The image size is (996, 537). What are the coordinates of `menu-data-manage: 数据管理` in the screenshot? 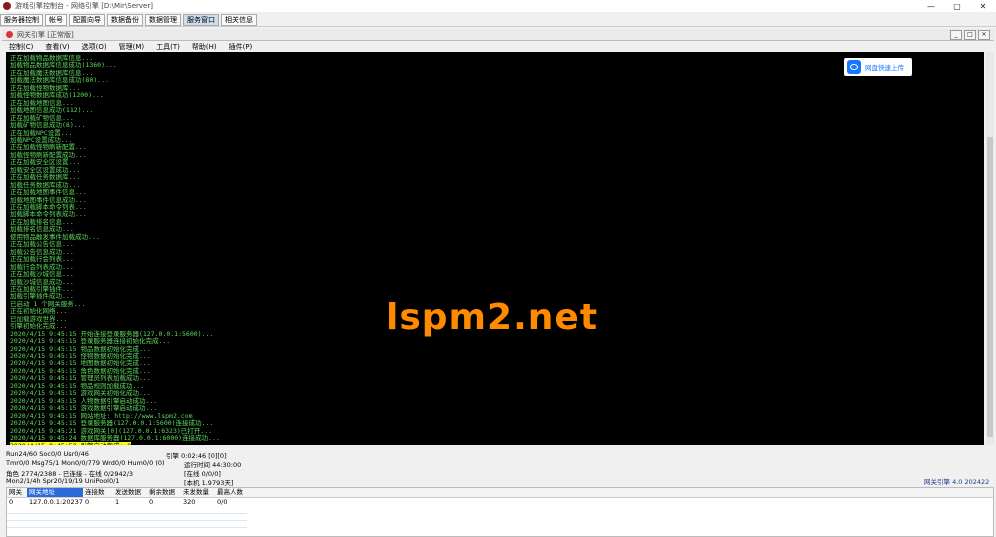 It's located at (163, 19).